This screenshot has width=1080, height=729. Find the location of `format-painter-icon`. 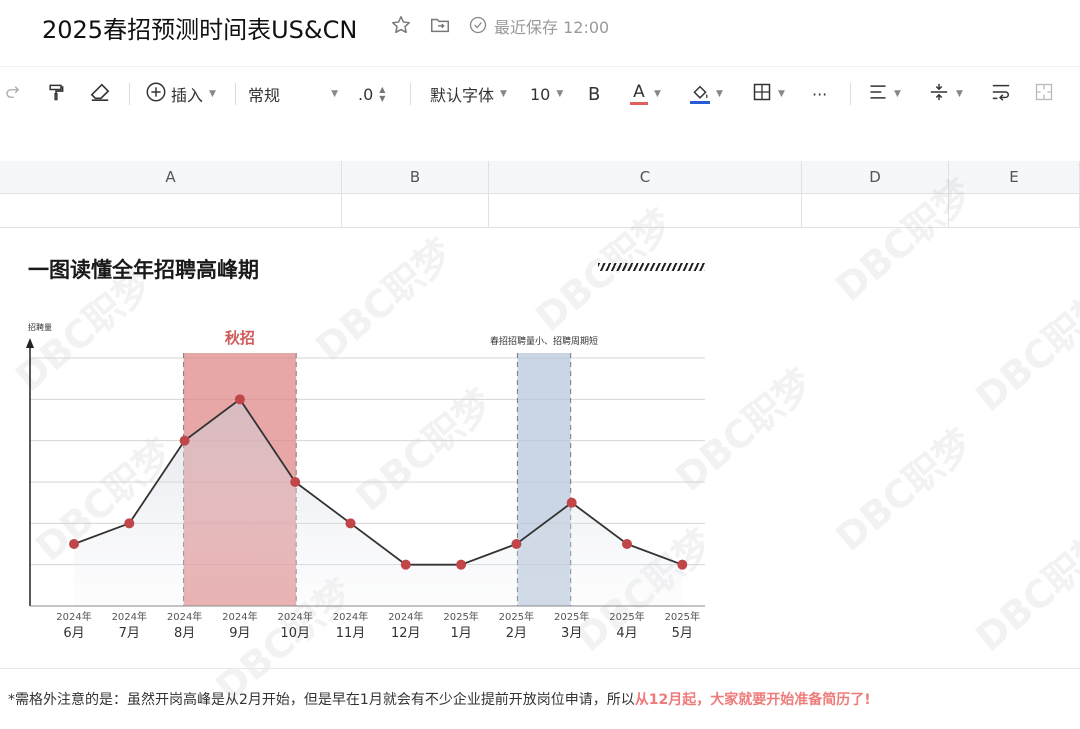

format-painter-icon is located at coordinates (56, 94).